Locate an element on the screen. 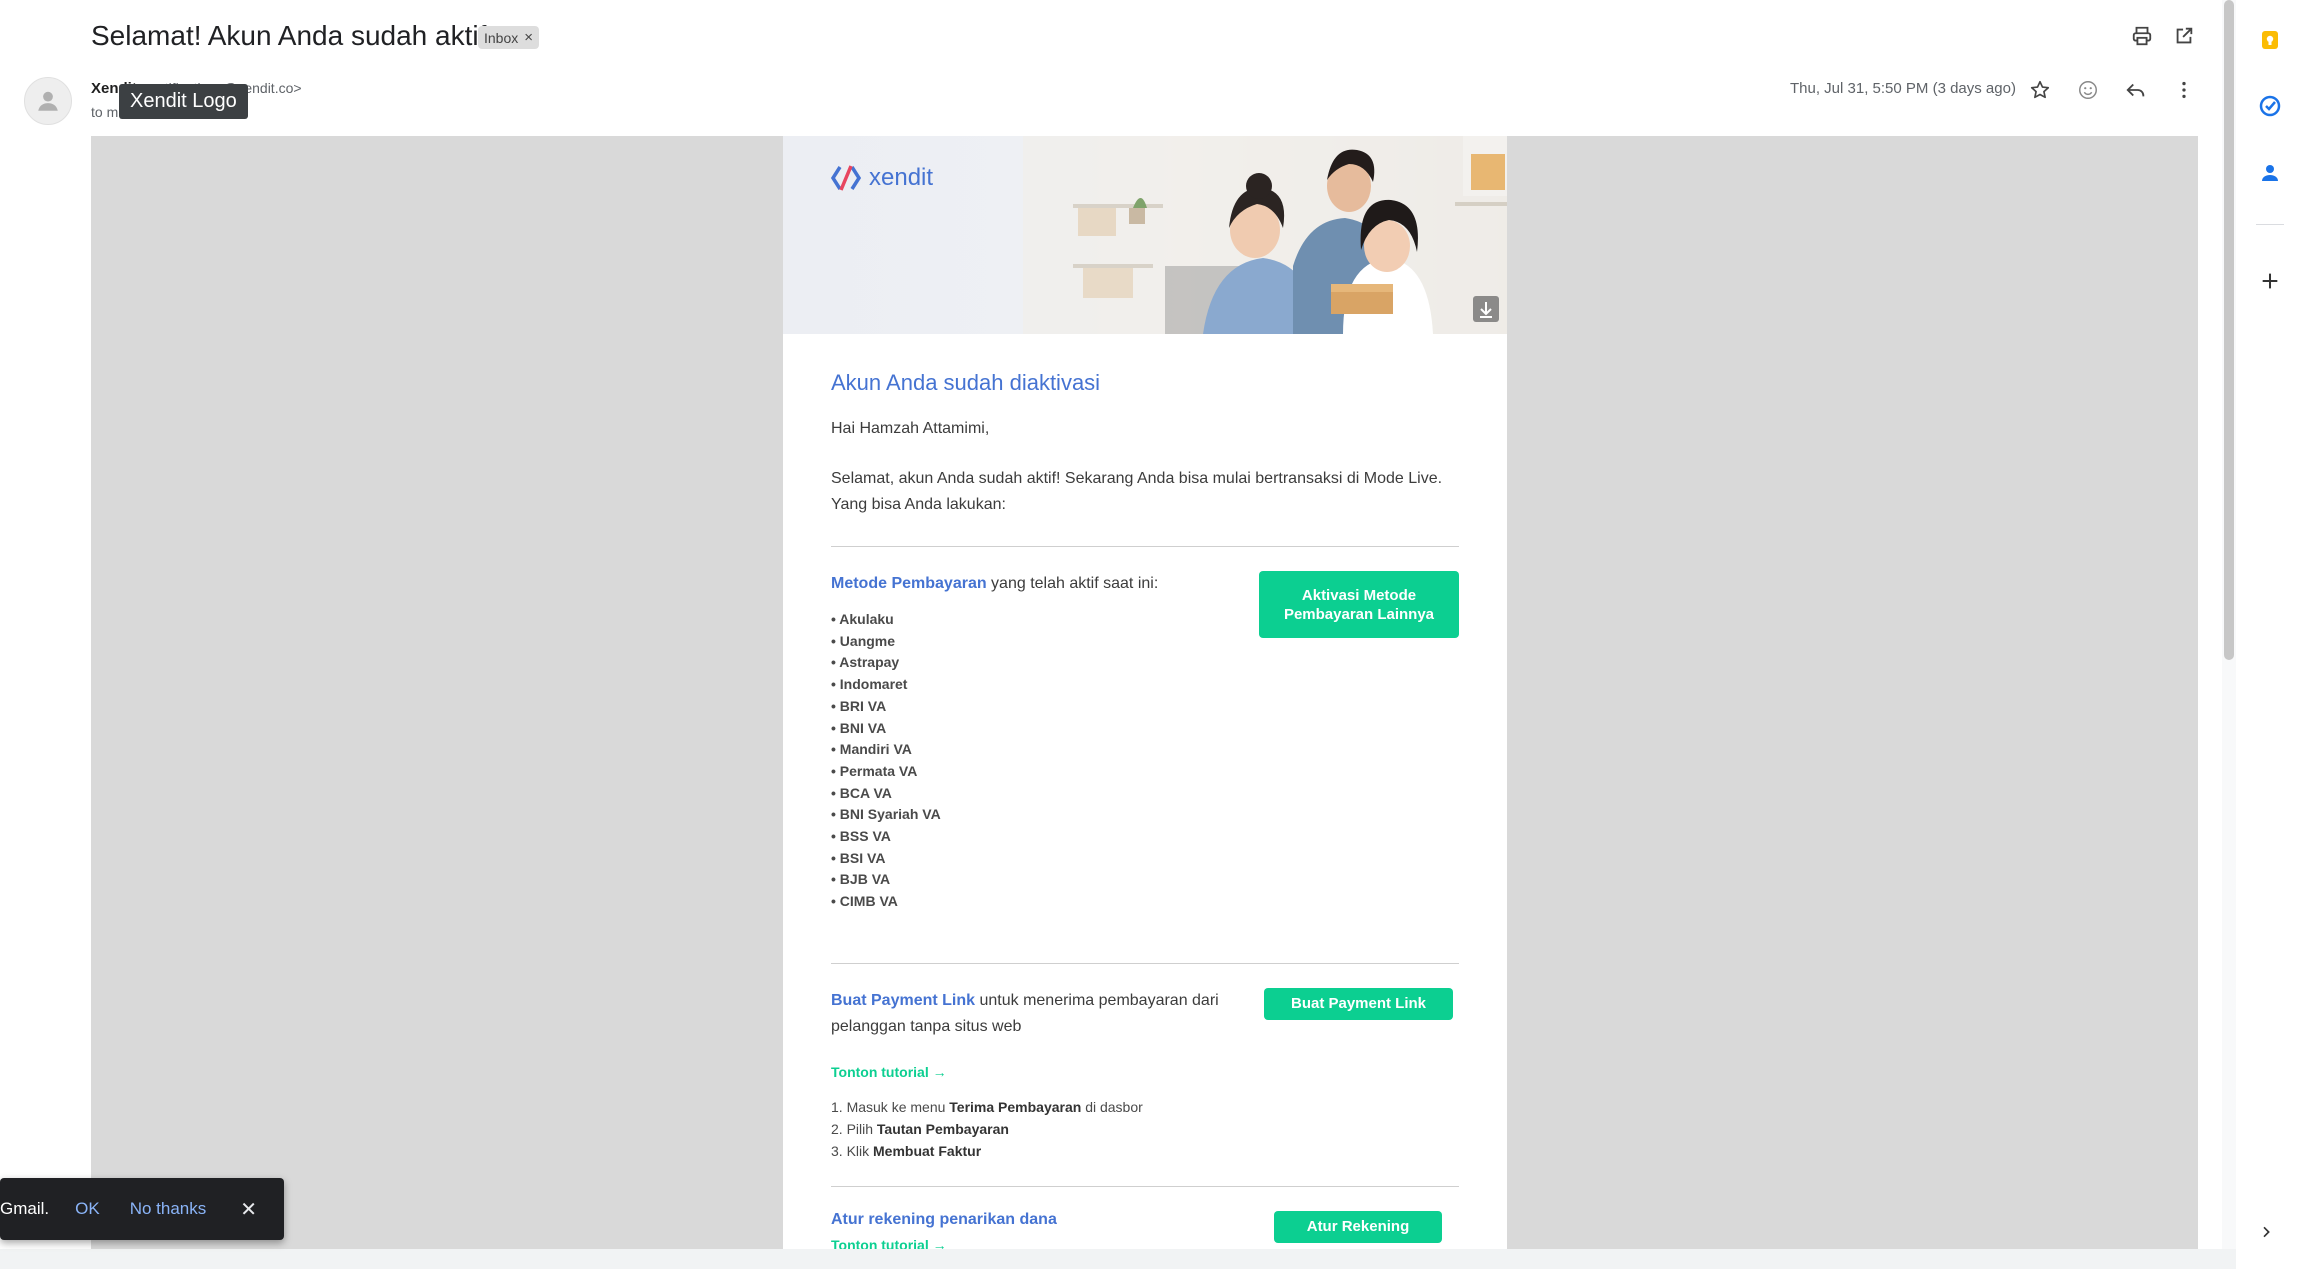 This screenshot has height=1269, width=2304. list-item: • BSS VA is located at coordinates (861, 836).